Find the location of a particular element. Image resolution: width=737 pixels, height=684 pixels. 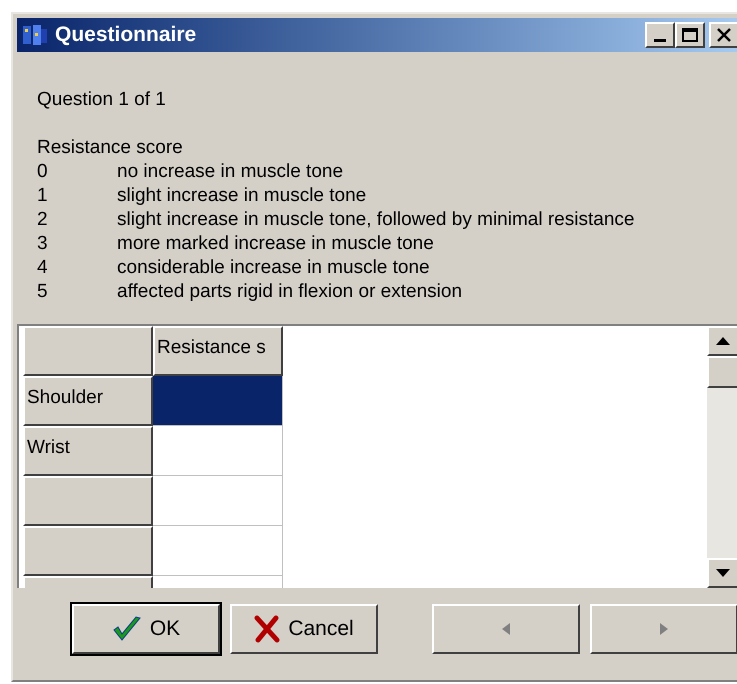

scroll-up-button is located at coordinates (722, 341).